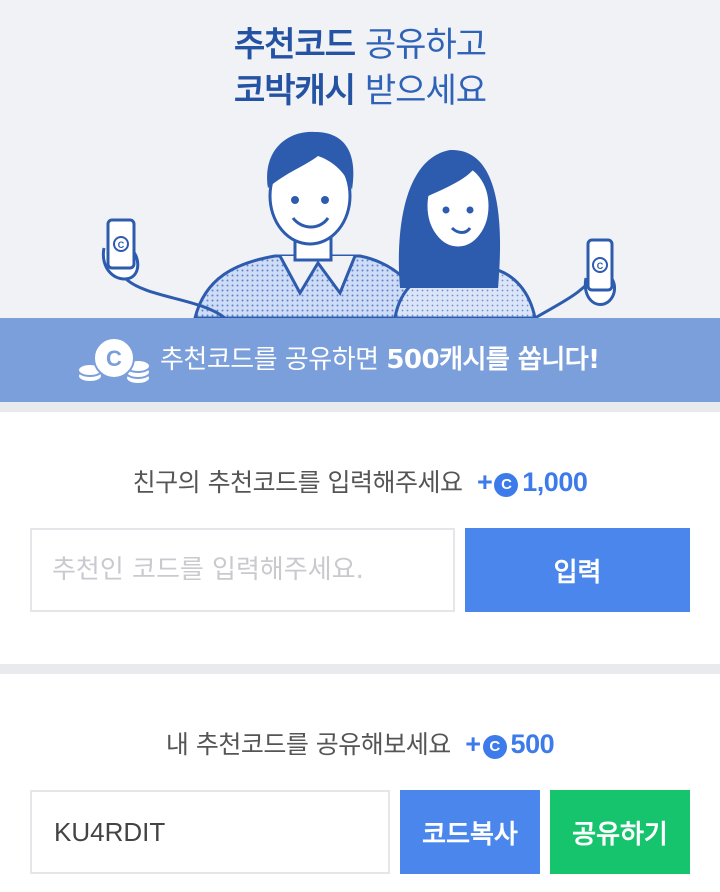 The image size is (720, 892). I want to click on reward-amount: 1,000, so click(555, 482).